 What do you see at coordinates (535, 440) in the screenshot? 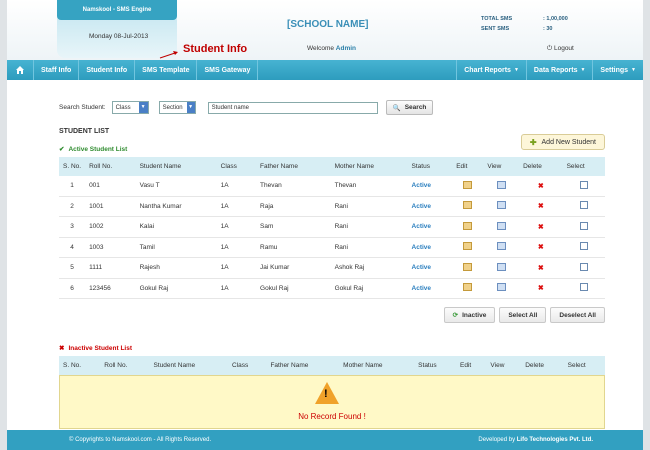
I see `developer-credit: Developed by Lifo Technologies Pvt. Ltd.` at bounding box center [535, 440].